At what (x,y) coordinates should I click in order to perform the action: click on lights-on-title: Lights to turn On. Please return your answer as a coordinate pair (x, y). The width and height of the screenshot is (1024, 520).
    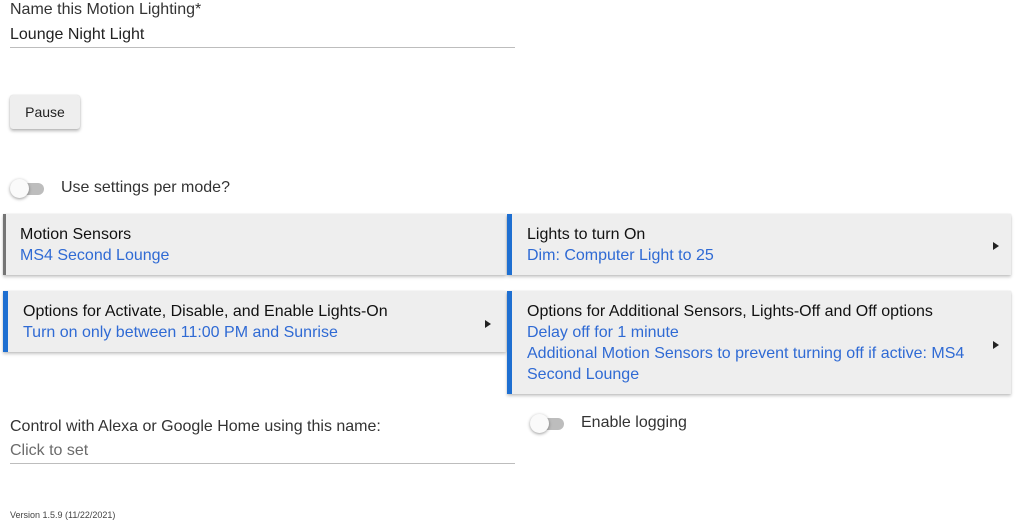
    Looking at the image, I should click on (586, 234).